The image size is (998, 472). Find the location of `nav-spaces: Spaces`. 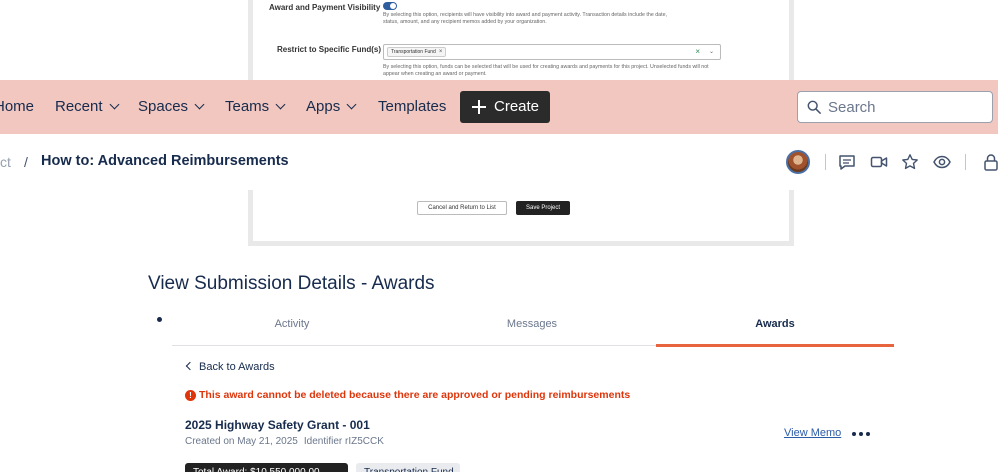

nav-spaces: Spaces is located at coordinates (171, 107).